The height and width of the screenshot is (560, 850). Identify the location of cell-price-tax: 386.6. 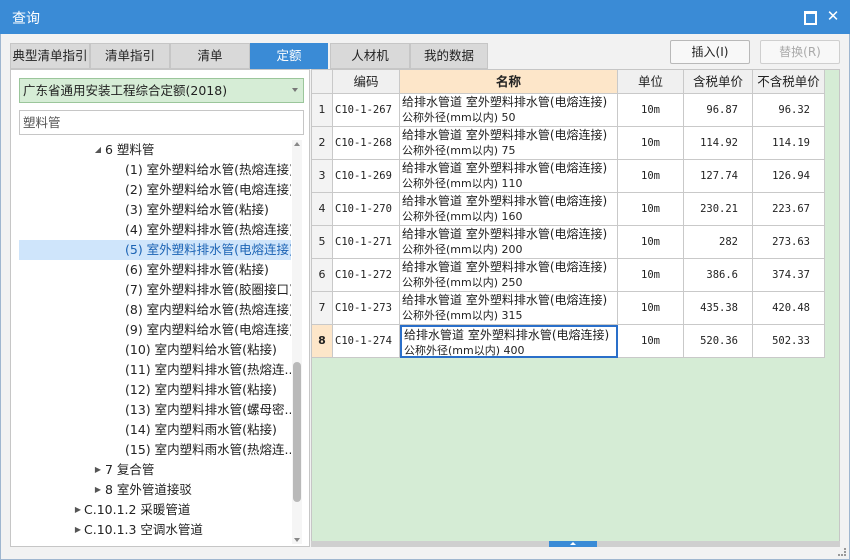
(718, 275).